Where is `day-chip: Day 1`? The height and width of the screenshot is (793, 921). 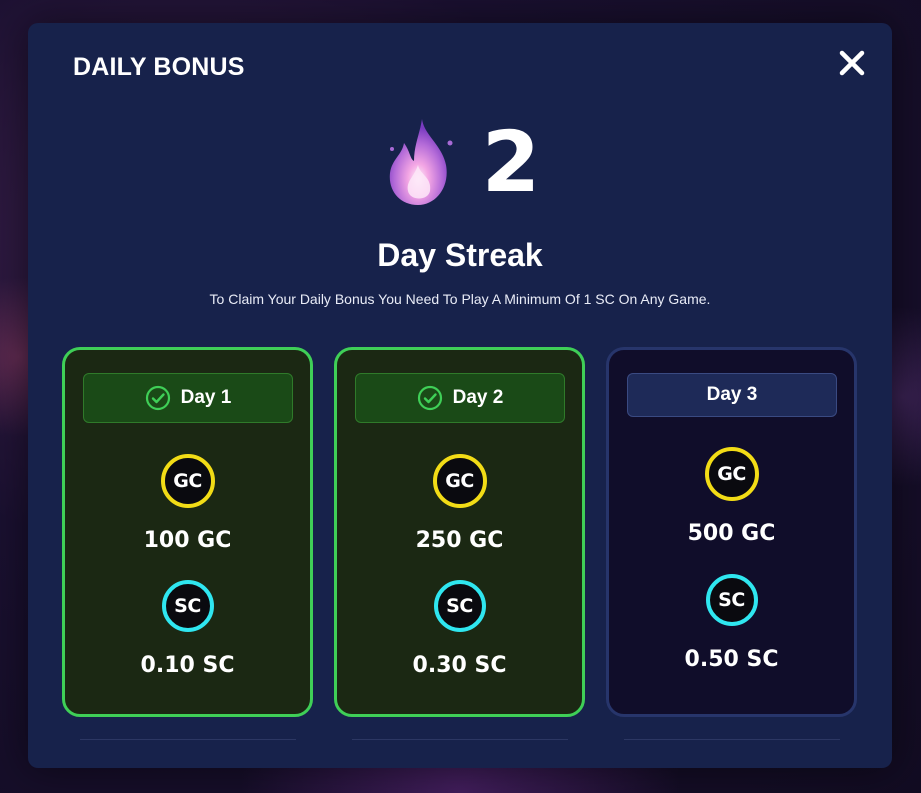 day-chip: Day 1 is located at coordinates (188, 398).